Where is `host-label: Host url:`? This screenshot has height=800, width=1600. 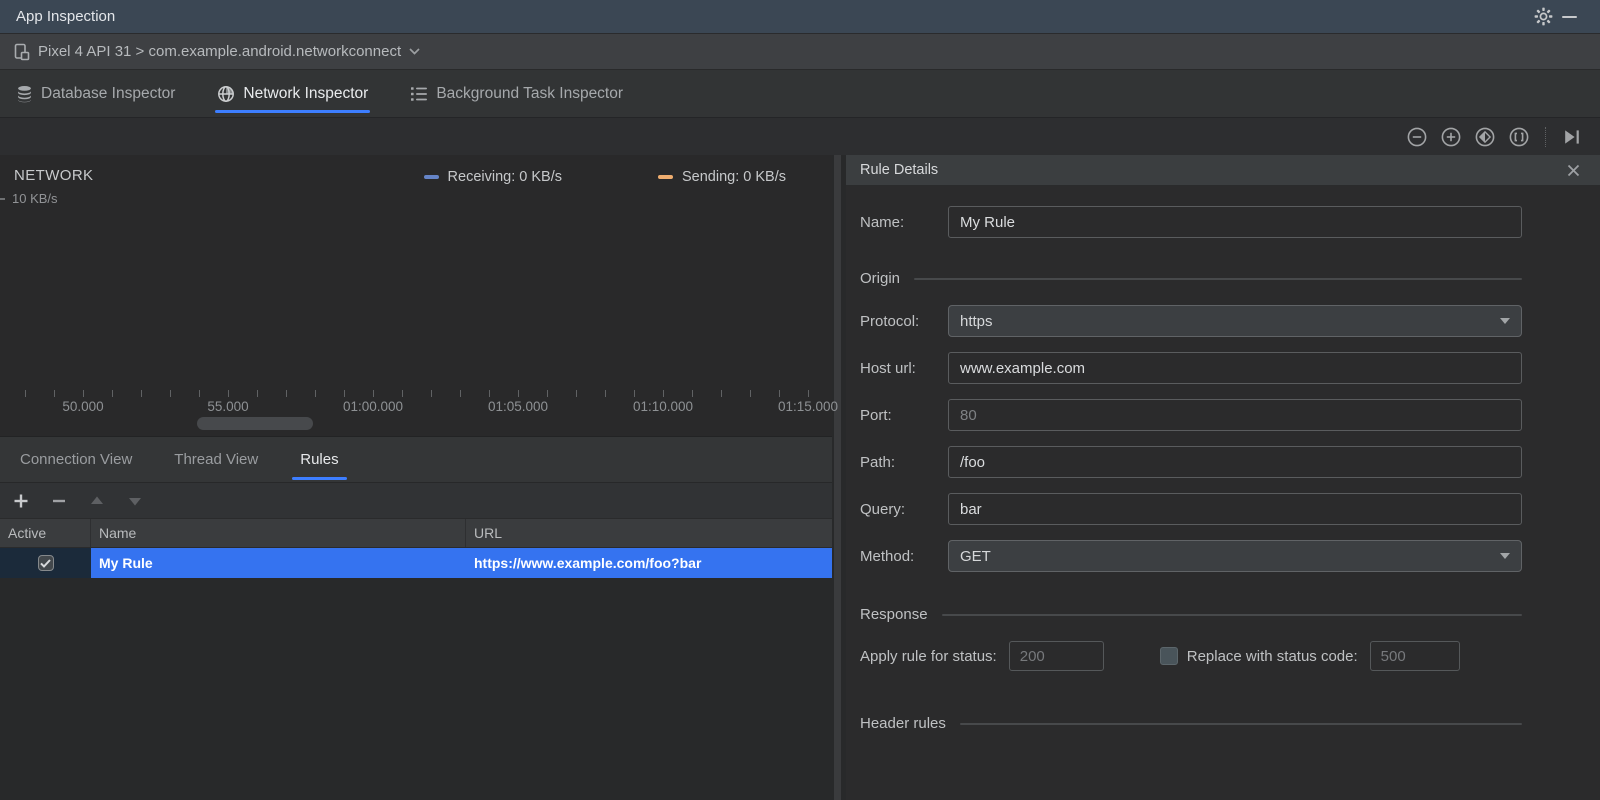
host-label: Host url: is located at coordinates (888, 368).